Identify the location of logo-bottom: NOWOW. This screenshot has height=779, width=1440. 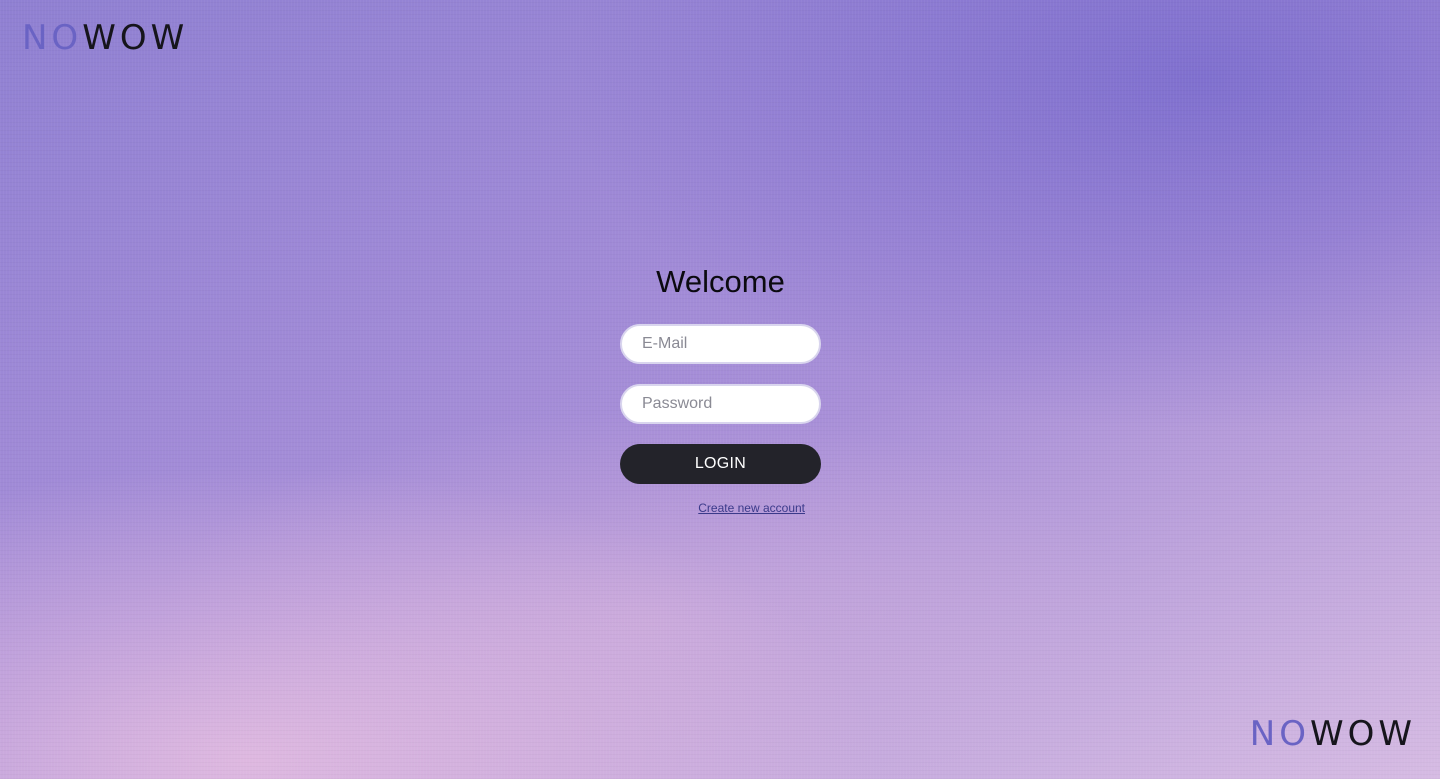
(1333, 734).